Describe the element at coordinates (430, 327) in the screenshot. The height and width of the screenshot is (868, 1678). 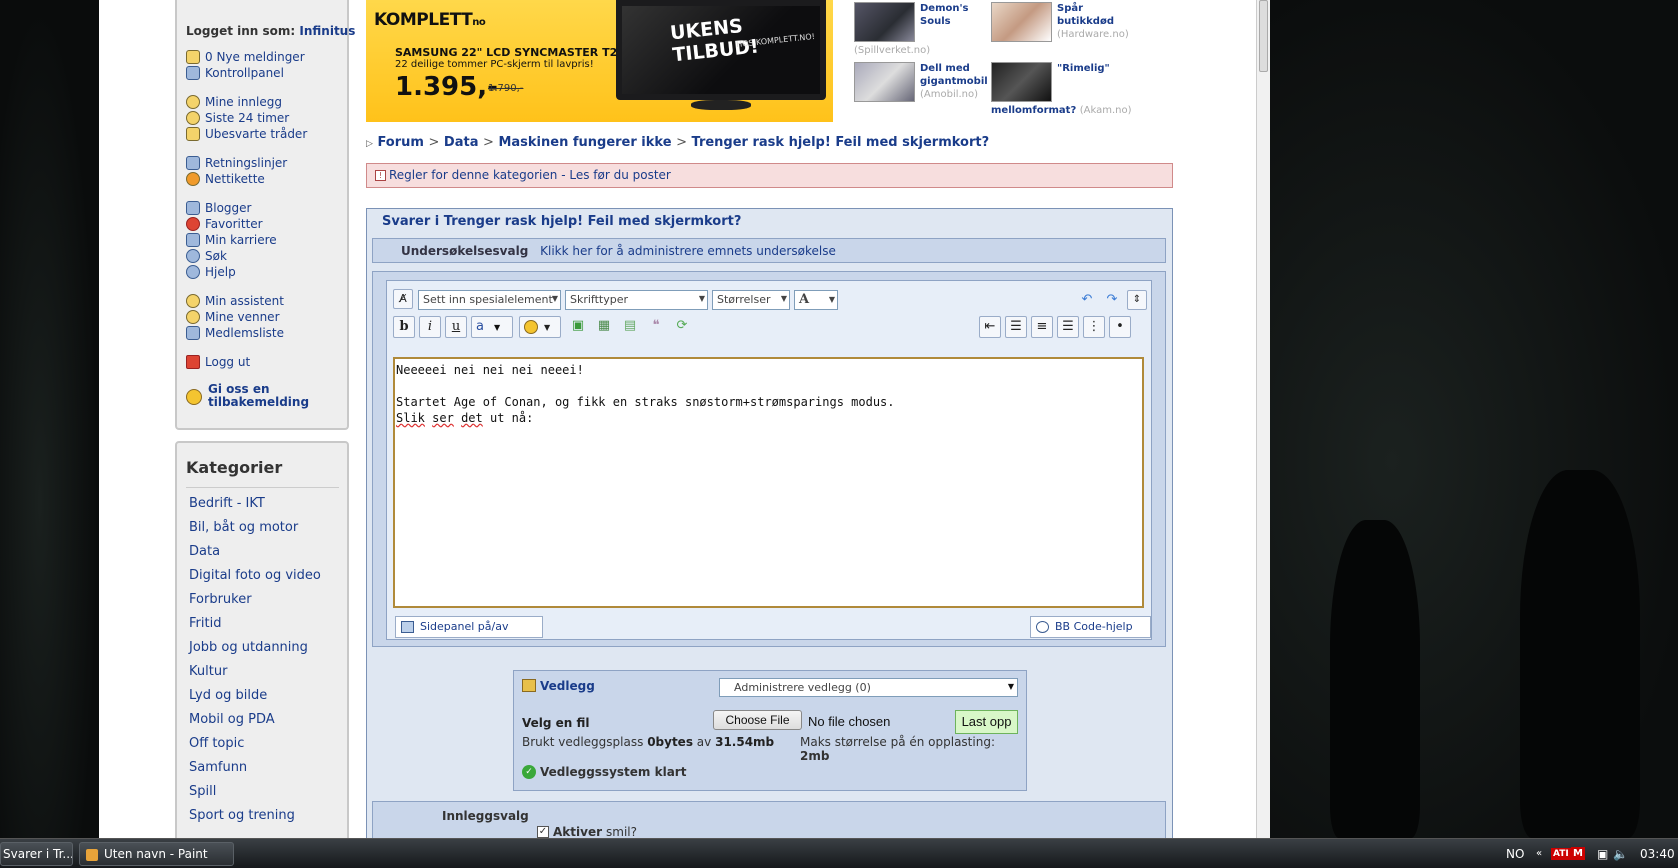
I see `italic-button: i` at that location.